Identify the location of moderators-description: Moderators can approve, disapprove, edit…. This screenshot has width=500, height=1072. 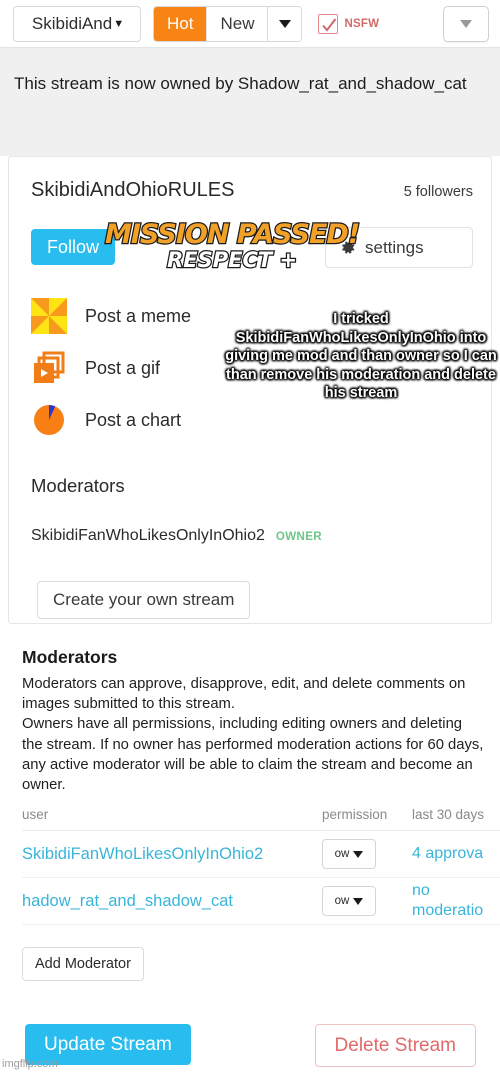
(253, 735).